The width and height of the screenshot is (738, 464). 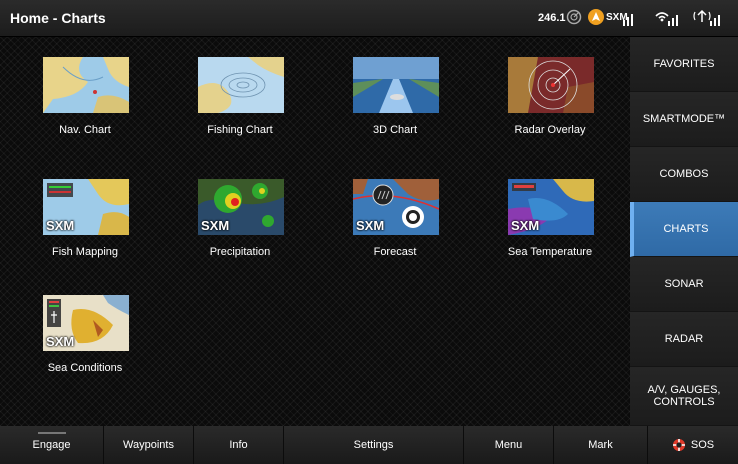 I want to click on nav-chart-icon, so click(x=86, y=85).